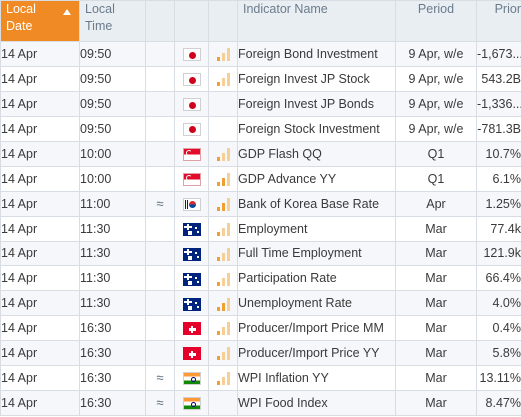  What do you see at coordinates (112, 78) in the screenshot?
I see `event-time: 09:50` at bounding box center [112, 78].